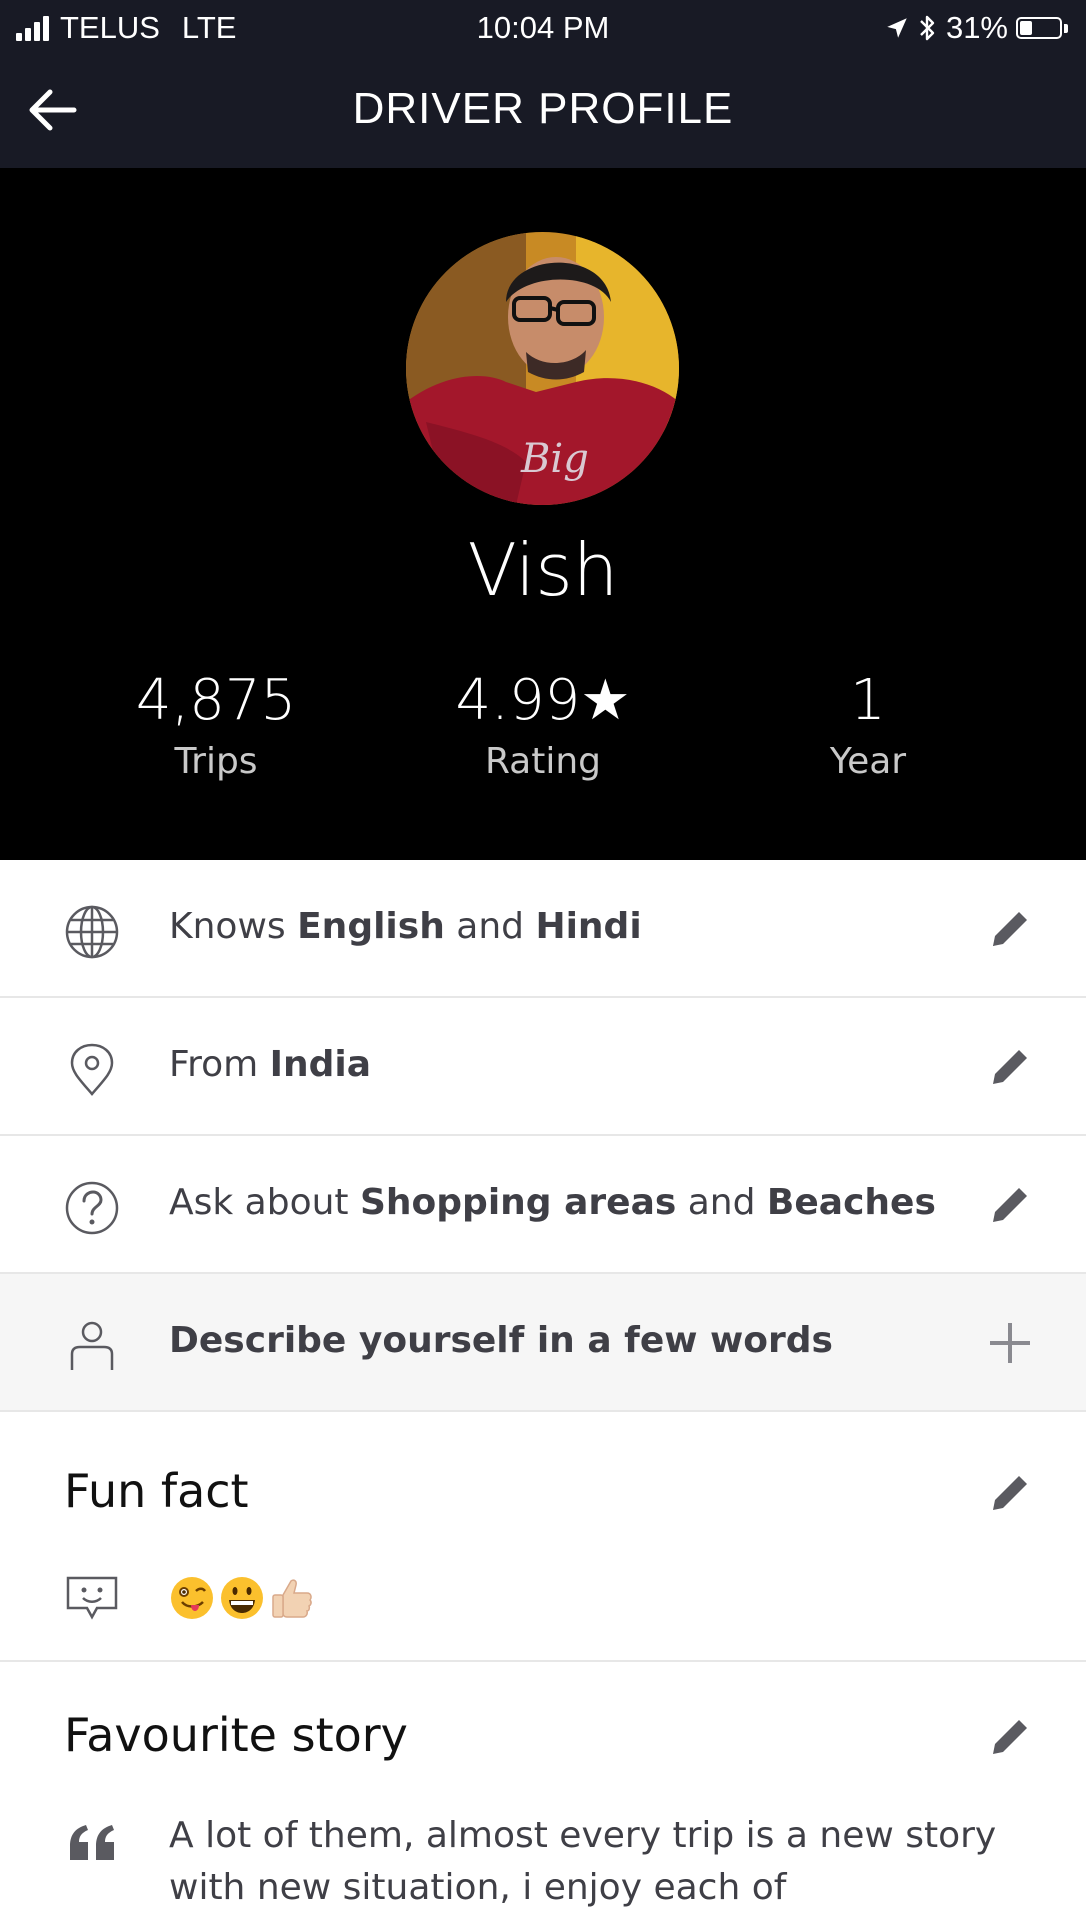  I want to click on stat-label: Trips, so click(216, 761).